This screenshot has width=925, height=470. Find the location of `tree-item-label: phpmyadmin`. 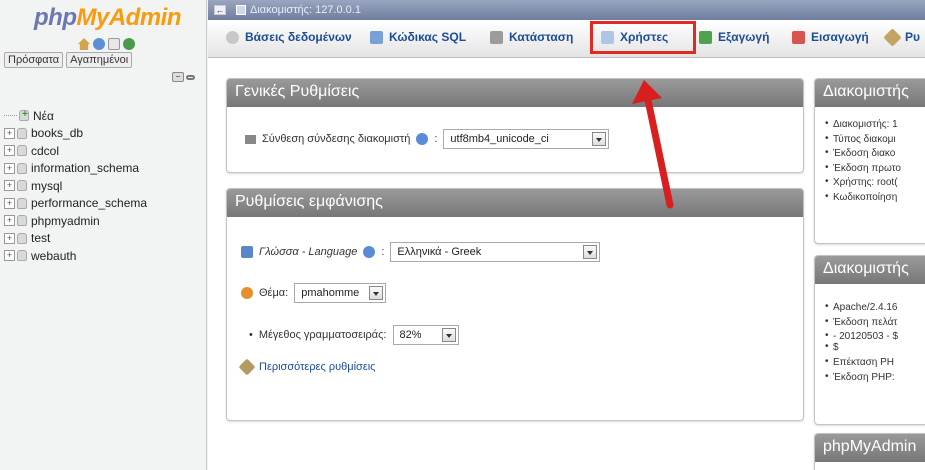

tree-item-label: phpmyadmin is located at coordinates (65, 220).